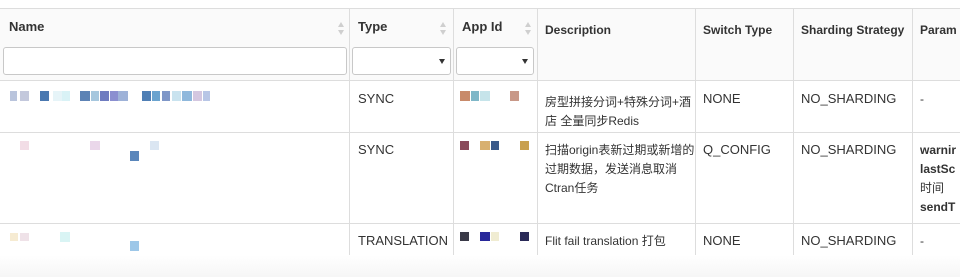  What do you see at coordinates (482, 26) in the screenshot?
I see `column-header-app-id: App Id` at bounding box center [482, 26].